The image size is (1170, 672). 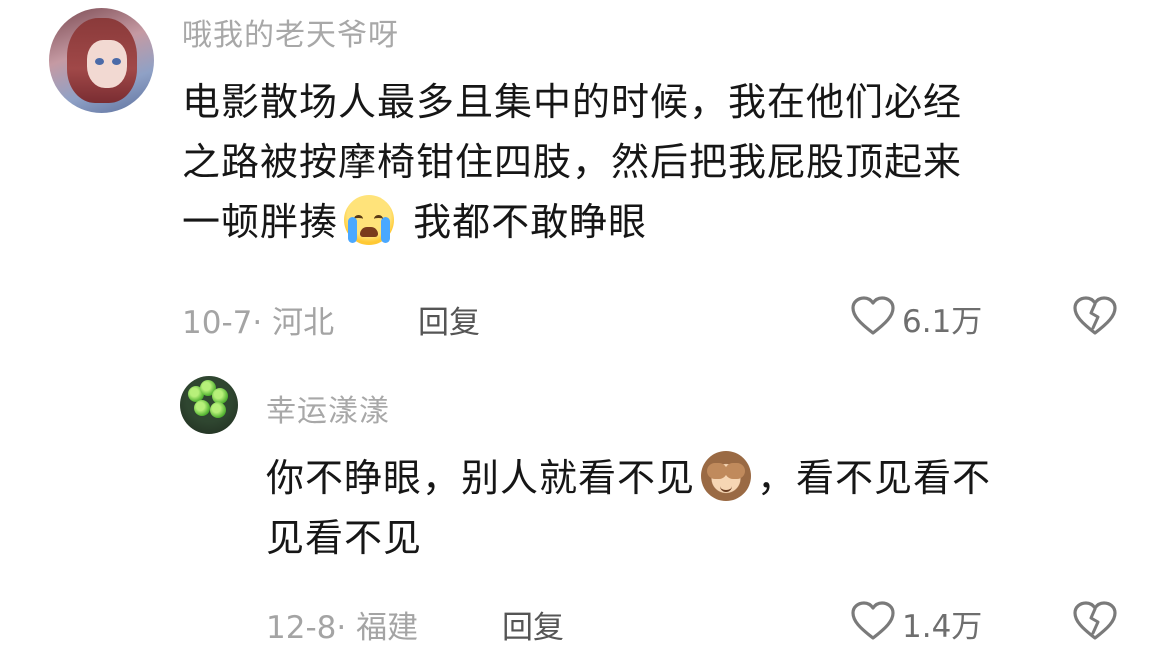 I want to click on replier-username: 幸运漾漾, so click(x=328, y=408).